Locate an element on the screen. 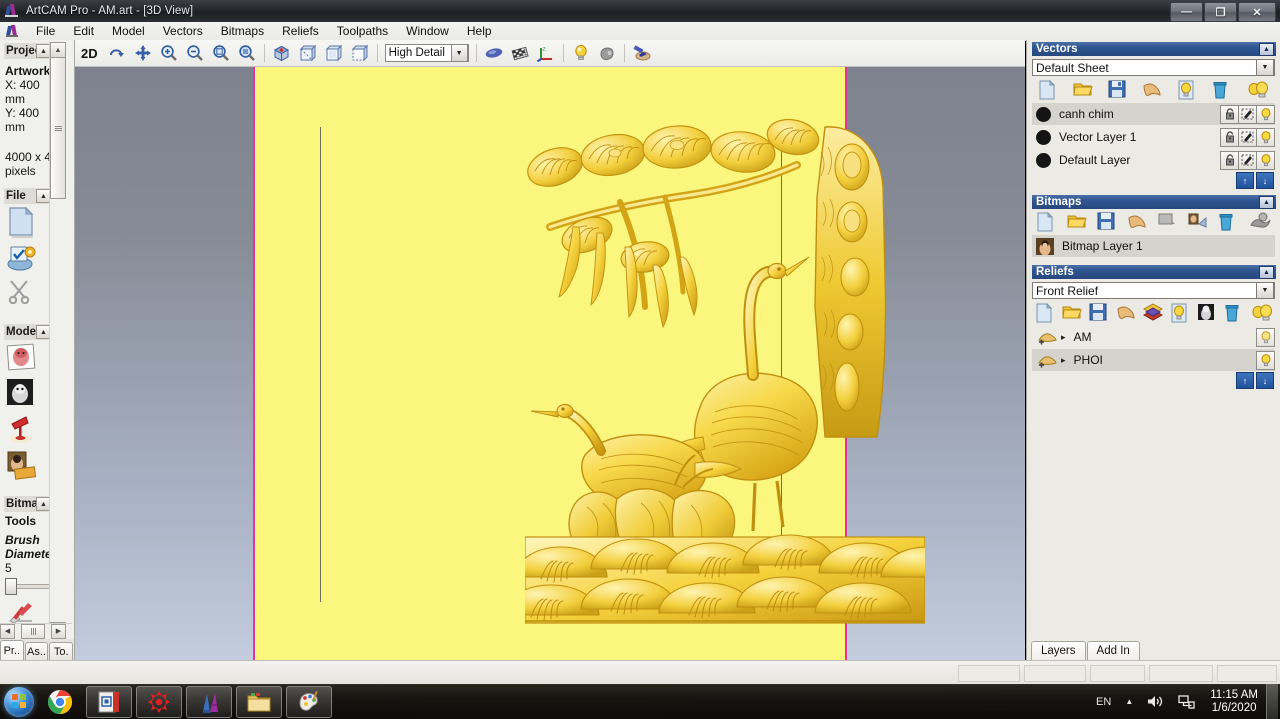 The height and width of the screenshot is (719, 1280). move-relief-up-button: ↑ is located at coordinates (1245, 380).